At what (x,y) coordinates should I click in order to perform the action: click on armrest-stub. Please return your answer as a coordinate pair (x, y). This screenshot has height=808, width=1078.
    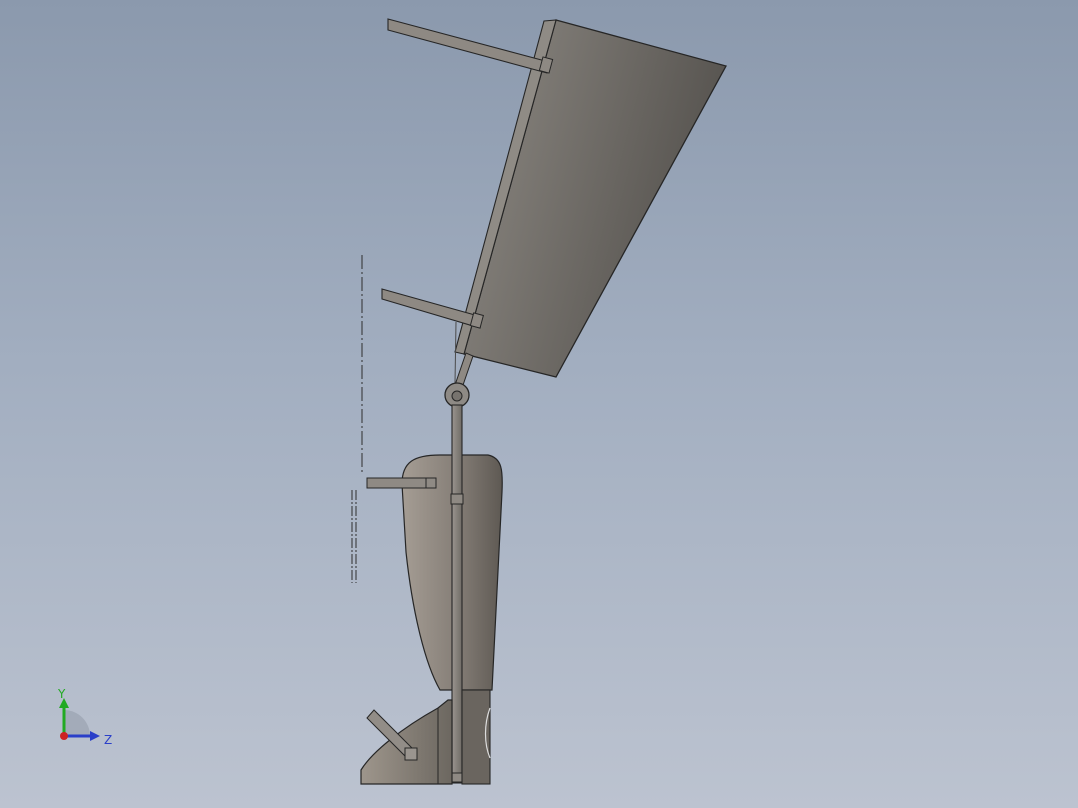
    Looking at the image, I should click on (401, 483).